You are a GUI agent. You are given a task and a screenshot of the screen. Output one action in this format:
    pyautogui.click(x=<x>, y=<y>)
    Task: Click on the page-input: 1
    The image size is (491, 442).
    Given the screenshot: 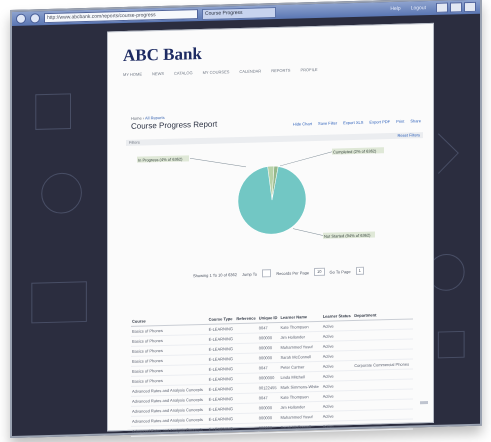 What is the action you would take?
    pyautogui.click(x=359, y=270)
    